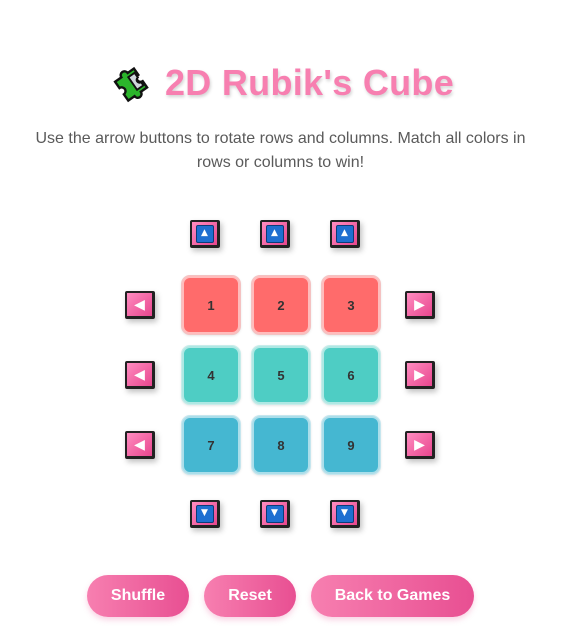 The image size is (561, 632). I want to click on column-1-down-button: ▼, so click(205, 514).